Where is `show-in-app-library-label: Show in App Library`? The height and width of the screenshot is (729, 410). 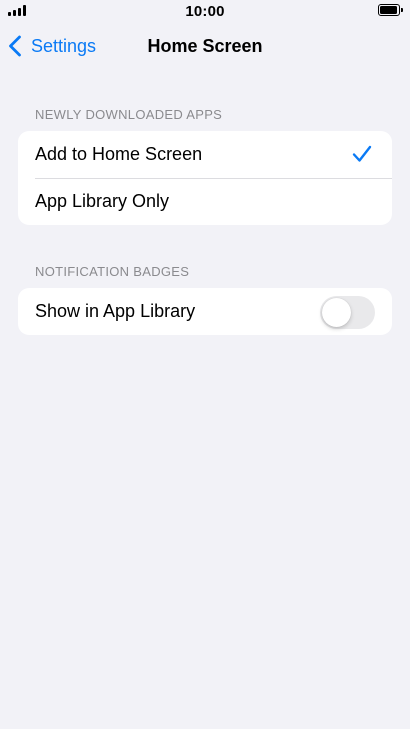 show-in-app-library-label: Show in App Library is located at coordinates (115, 311).